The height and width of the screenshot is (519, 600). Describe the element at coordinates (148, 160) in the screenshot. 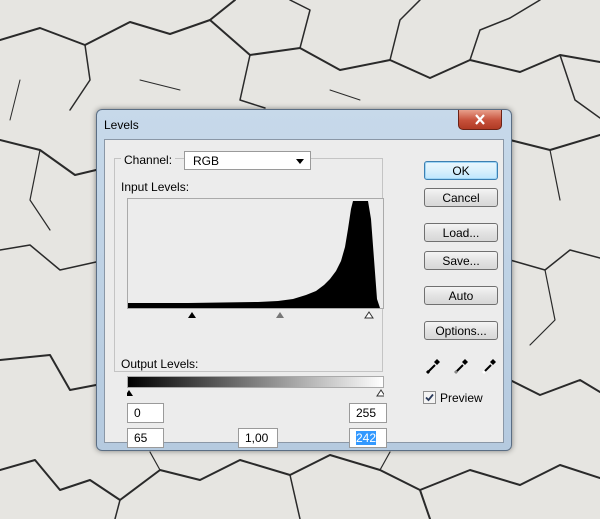

I see `channel-label: Channel:` at that location.